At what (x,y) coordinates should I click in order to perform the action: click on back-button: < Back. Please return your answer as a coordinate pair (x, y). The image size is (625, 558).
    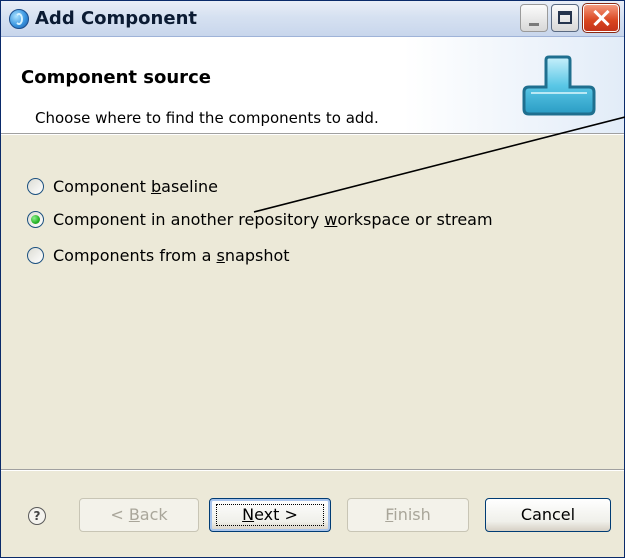
    Looking at the image, I should click on (139, 515).